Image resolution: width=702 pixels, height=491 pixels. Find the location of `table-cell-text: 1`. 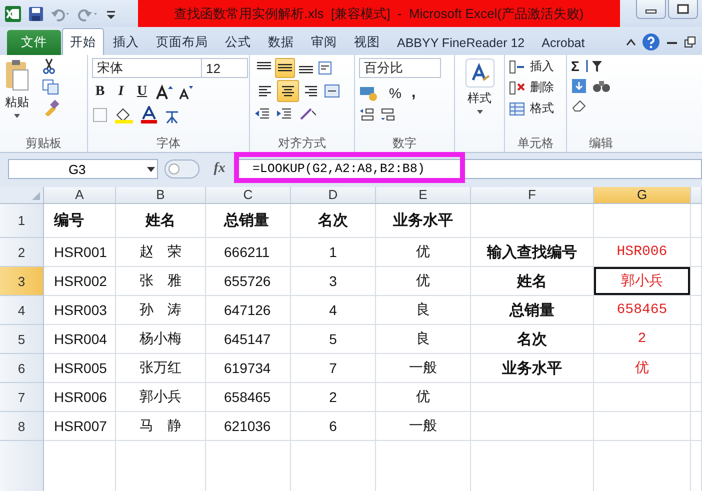

table-cell-text: 1 is located at coordinates (333, 252).